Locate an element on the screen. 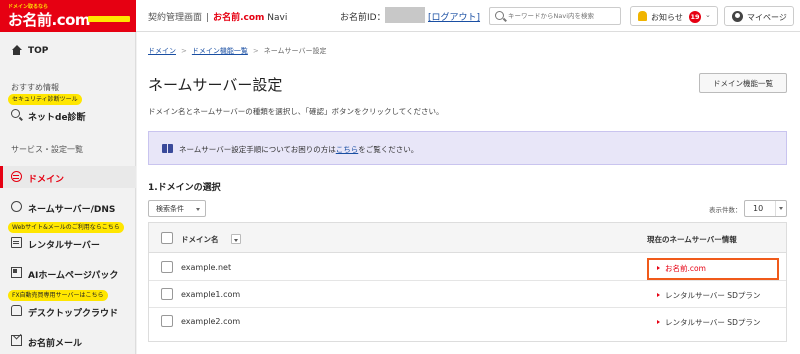  sidebar-item-nameserver-dns: ネームサーバー/DNS is located at coordinates (68, 207).